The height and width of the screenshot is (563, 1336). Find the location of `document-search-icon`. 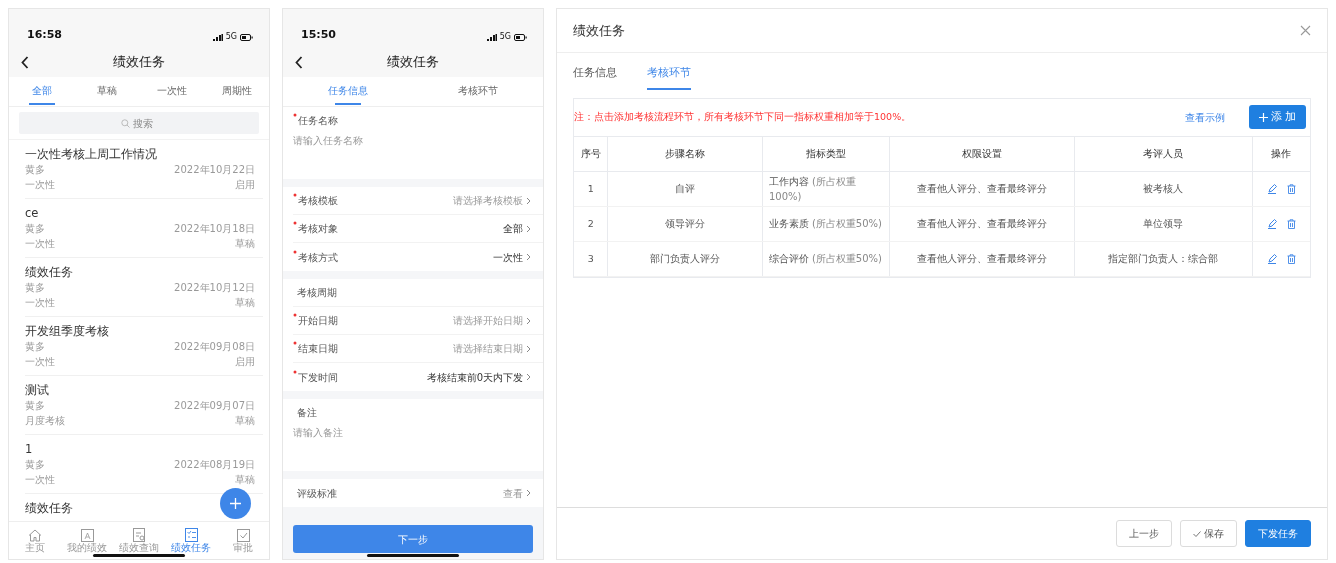

document-search-icon is located at coordinates (139, 535).